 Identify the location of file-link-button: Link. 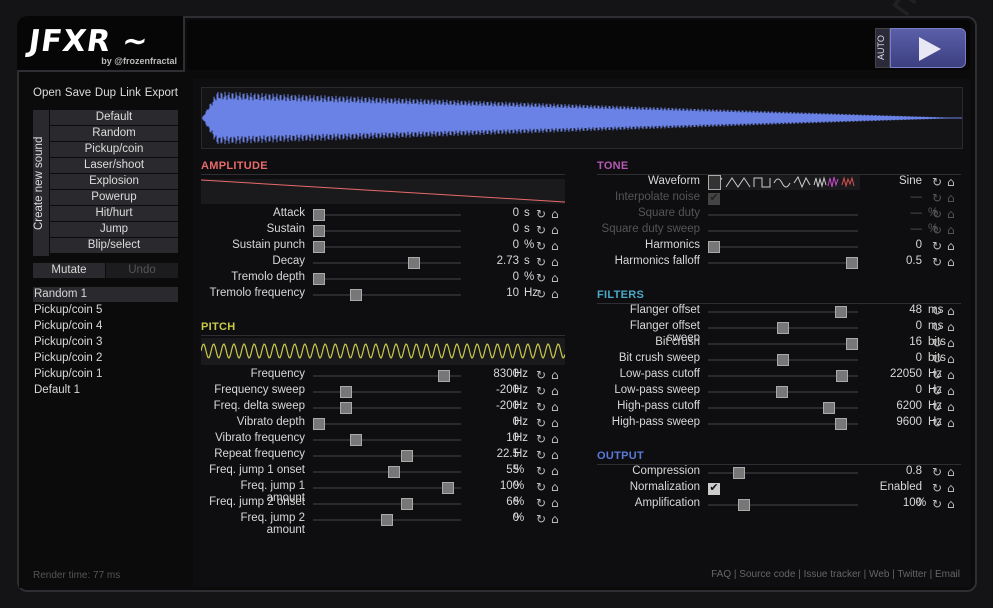
(130, 96).